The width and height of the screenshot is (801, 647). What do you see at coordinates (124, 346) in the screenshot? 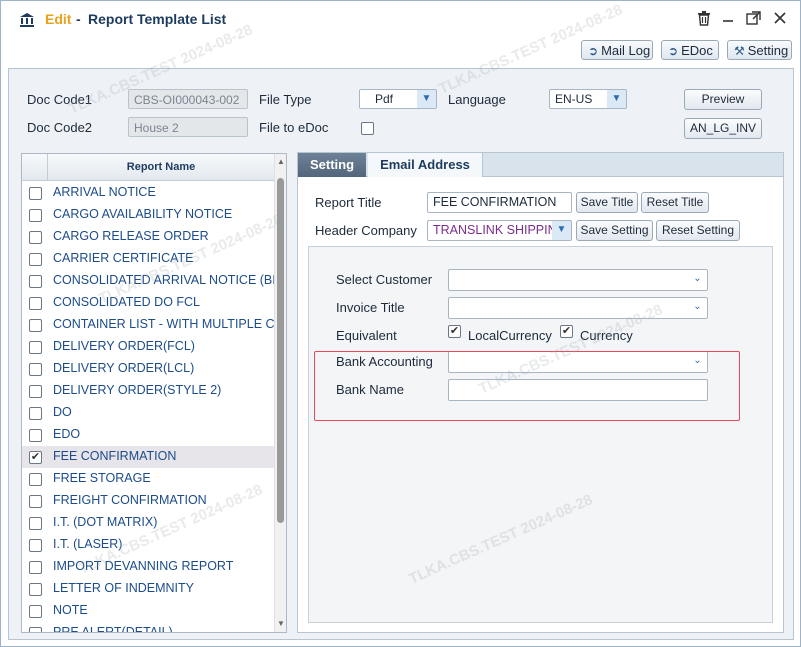
I see `report-name: DELIVERY ORDER(FCL)` at bounding box center [124, 346].